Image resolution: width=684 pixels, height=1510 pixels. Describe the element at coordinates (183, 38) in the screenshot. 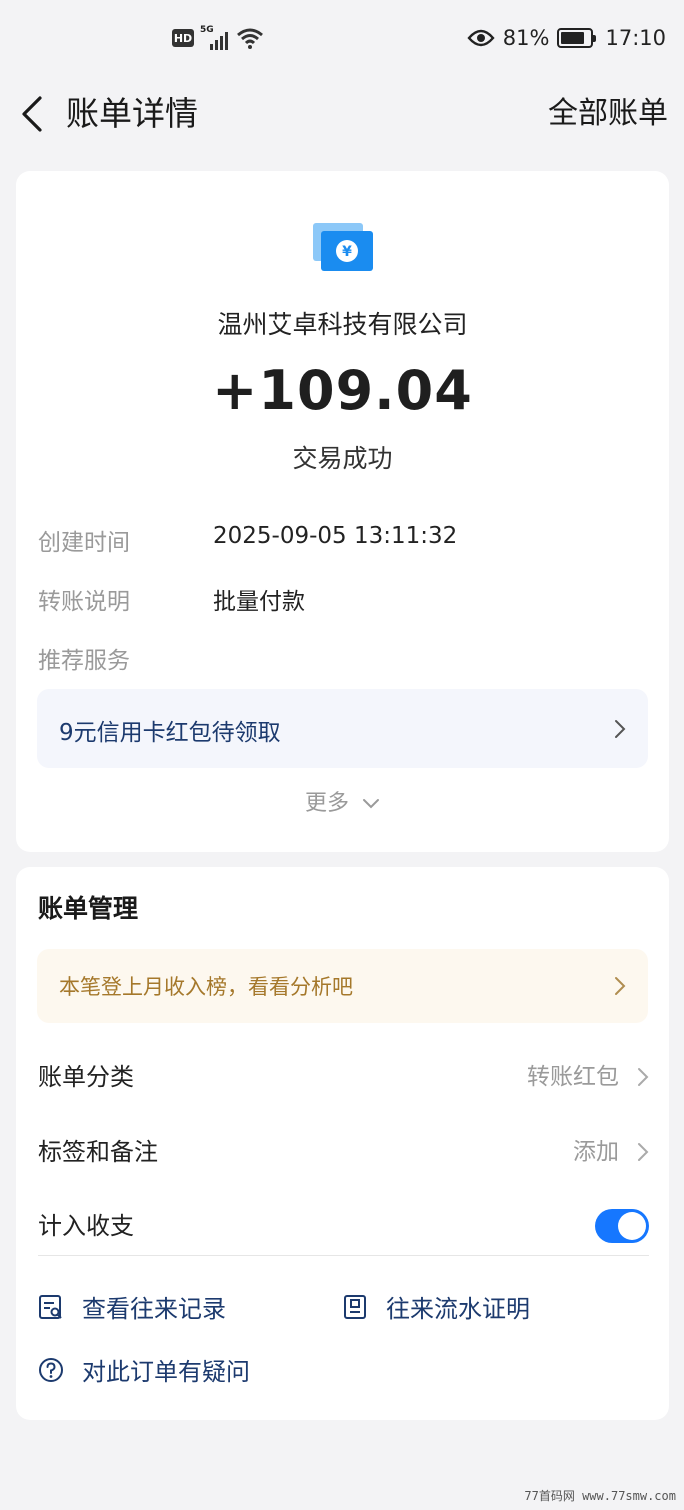

I see `hd-badge: HD` at that location.